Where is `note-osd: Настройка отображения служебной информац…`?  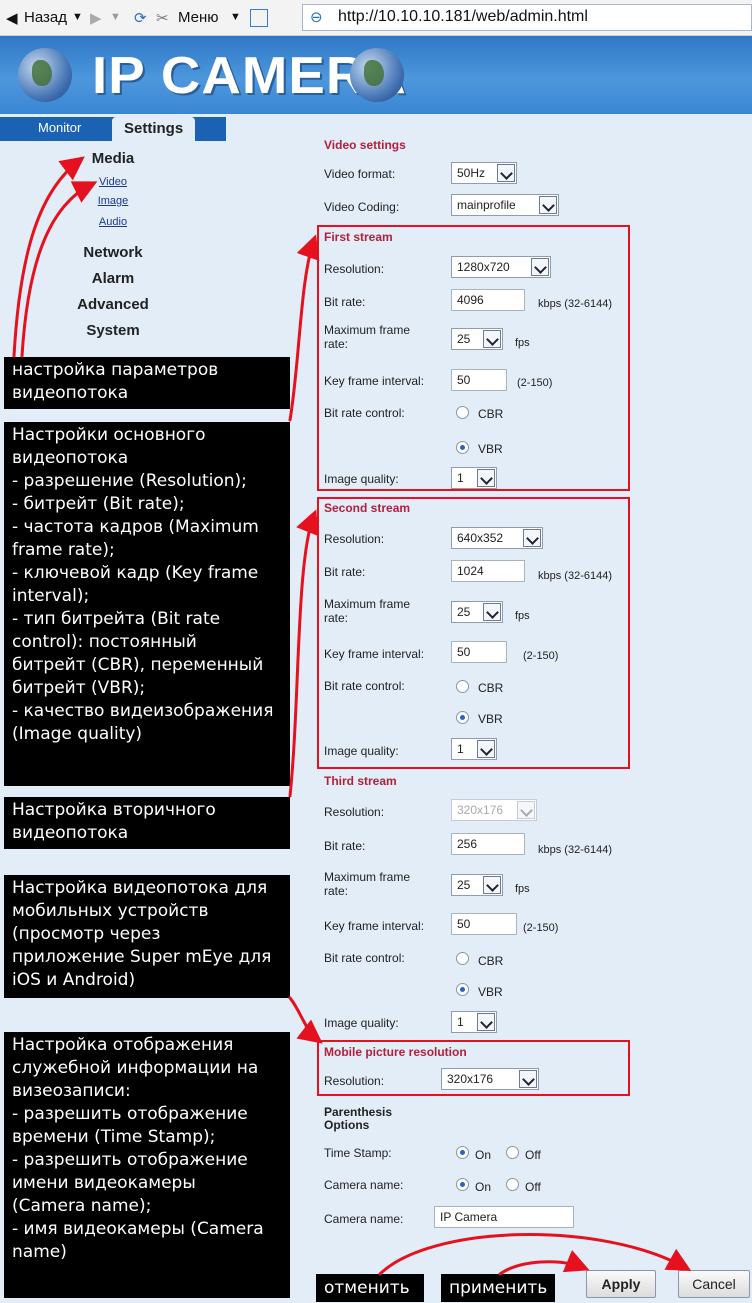
note-osd: Настройка отображения служебной информац… is located at coordinates (147, 1165).